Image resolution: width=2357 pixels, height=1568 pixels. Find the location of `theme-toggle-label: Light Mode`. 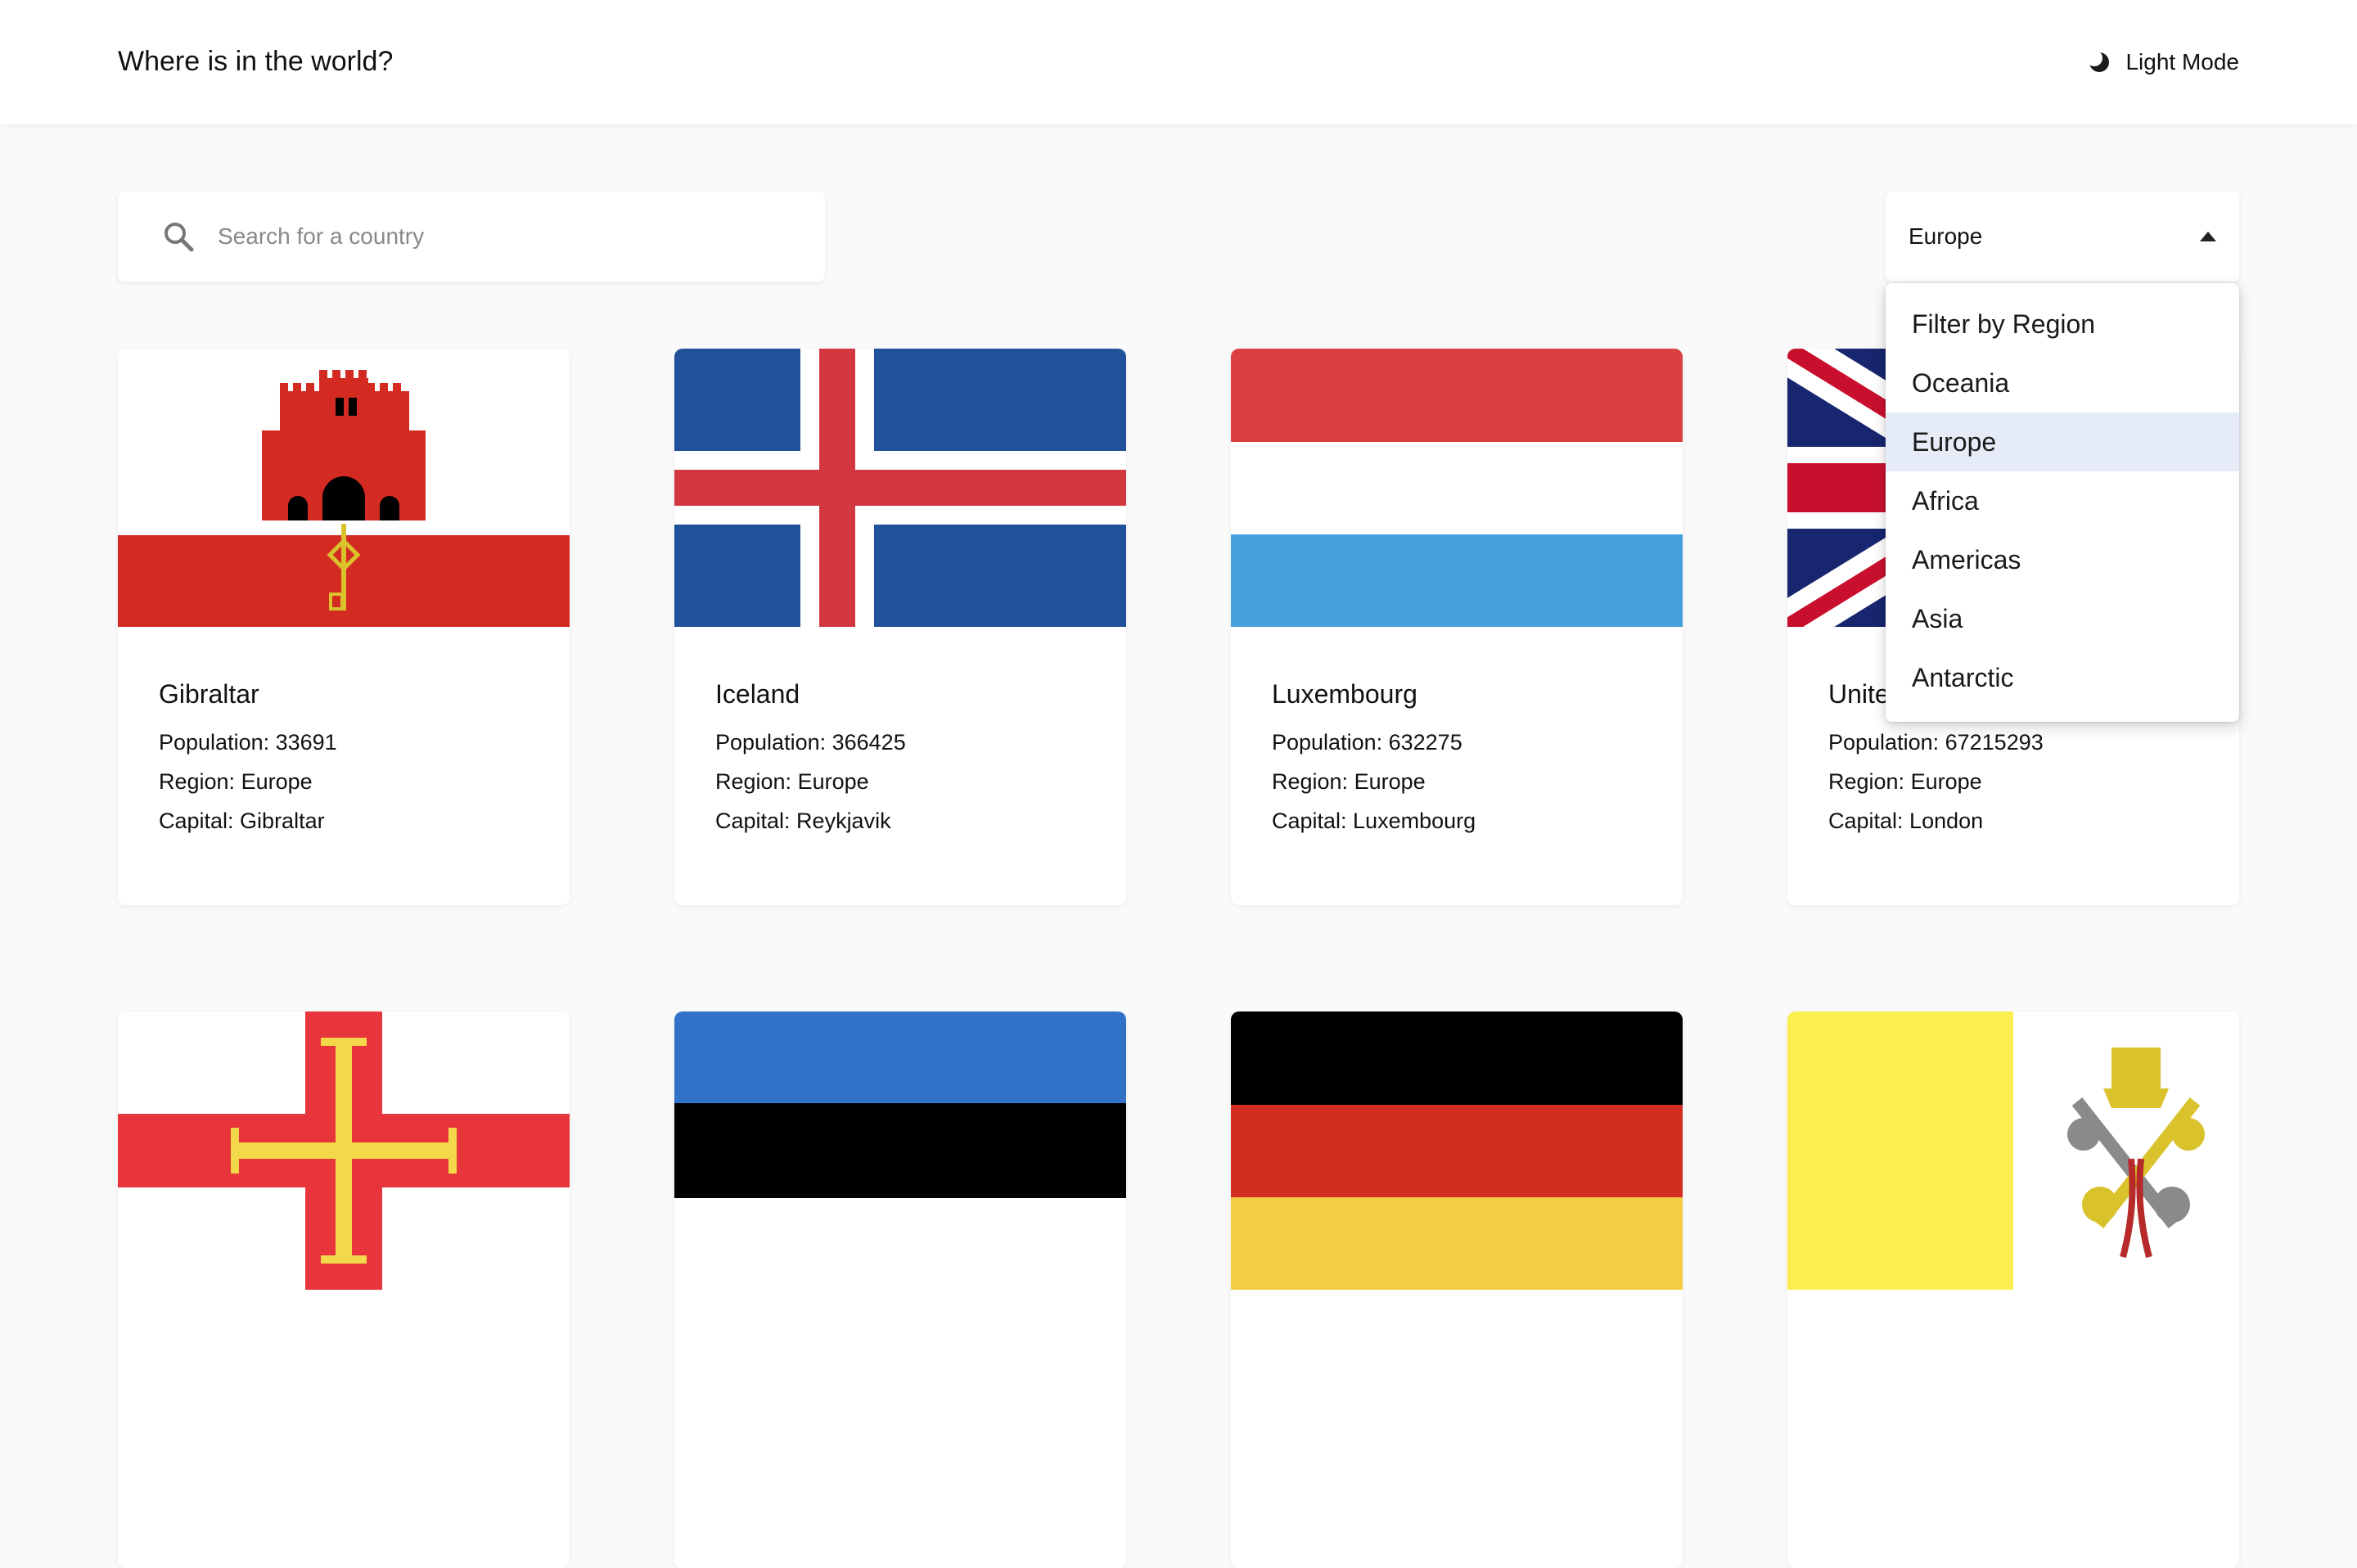

theme-toggle-label: Light Mode is located at coordinates (2182, 61).